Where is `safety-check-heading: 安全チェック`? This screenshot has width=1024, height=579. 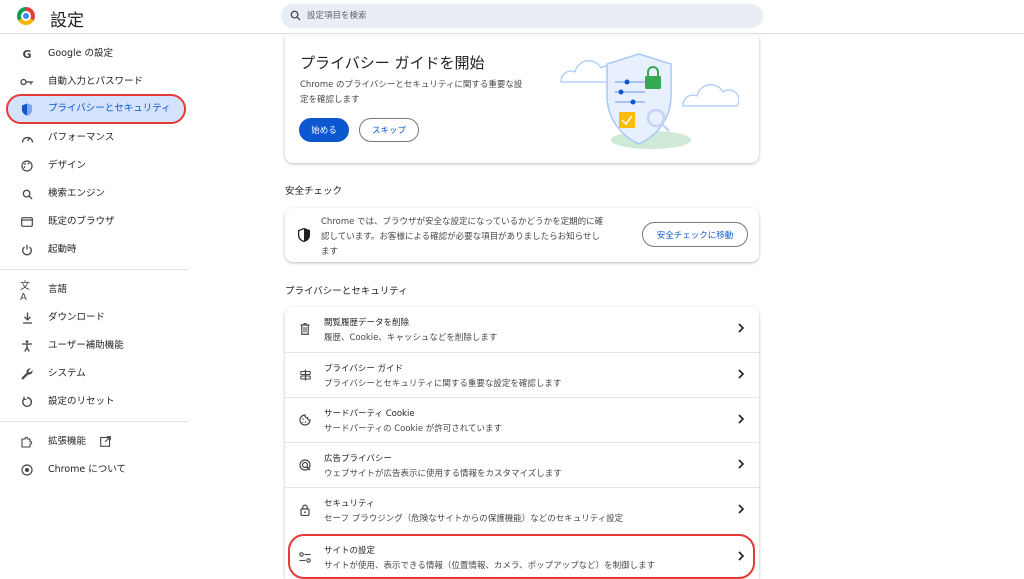
safety-check-heading: 安全チェック is located at coordinates (314, 191).